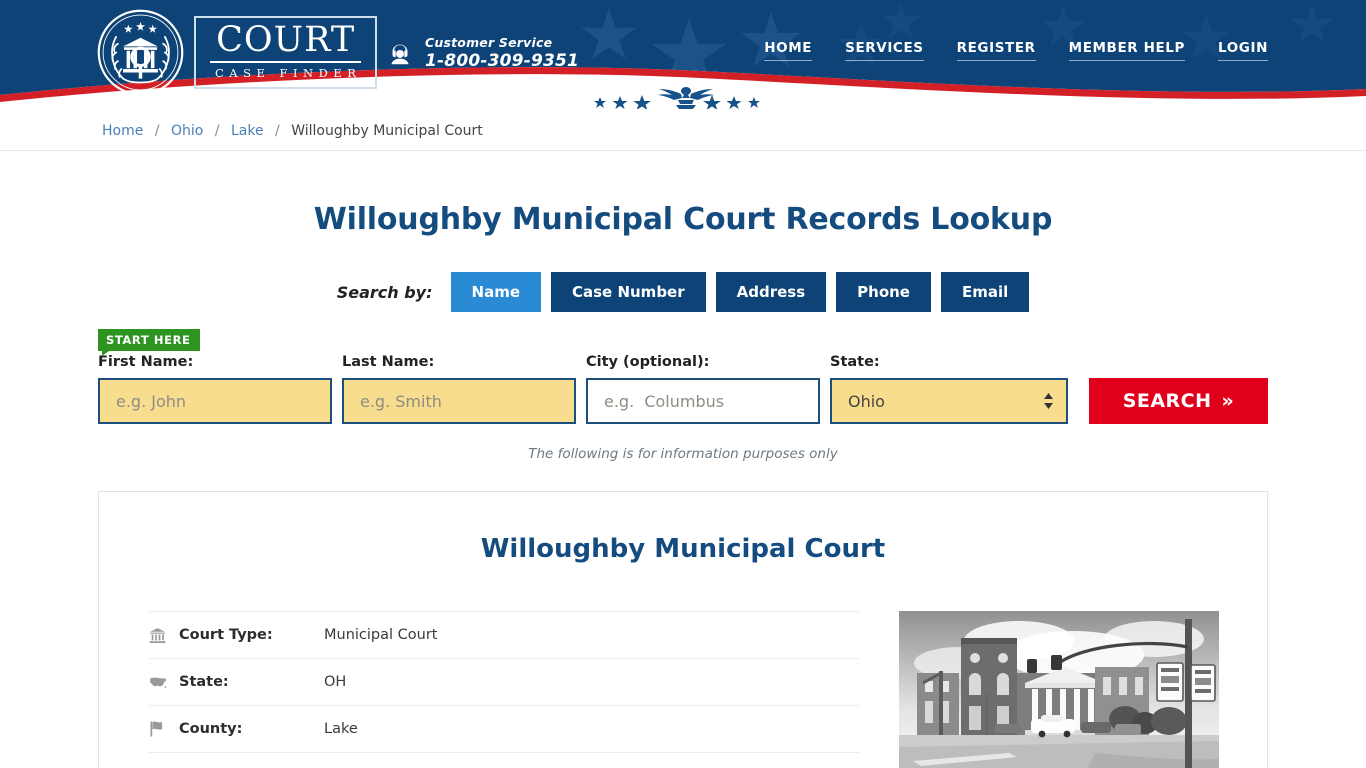 The image size is (1366, 768). What do you see at coordinates (996, 50) in the screenshot?
I see `nav-item-register: REGISTER` at bounding box center [996, 50].